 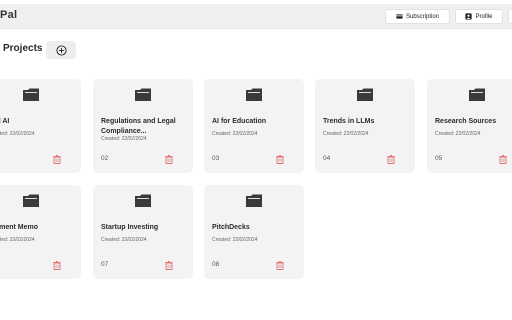 I want to click on project-number: 05, so click(x=439, y=158).